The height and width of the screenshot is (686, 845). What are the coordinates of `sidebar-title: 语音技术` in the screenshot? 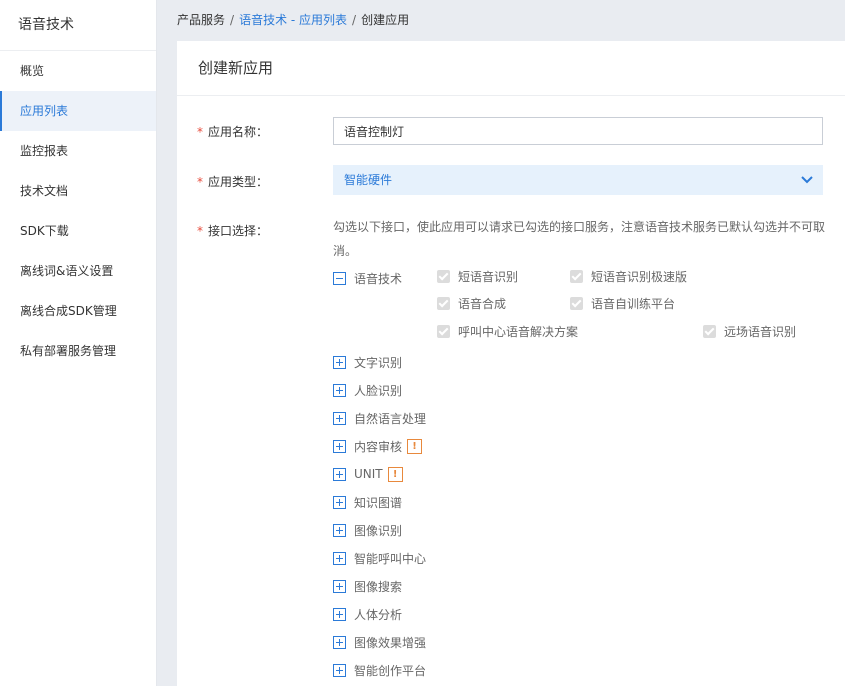 It's located at (78, 25).